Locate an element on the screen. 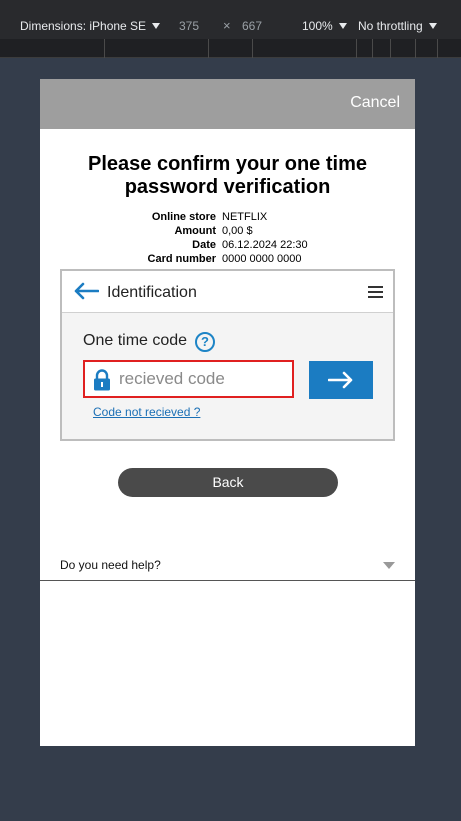 This screenshot has width=461, height=821. info-label: Amount is located at coordinates (195, 231).